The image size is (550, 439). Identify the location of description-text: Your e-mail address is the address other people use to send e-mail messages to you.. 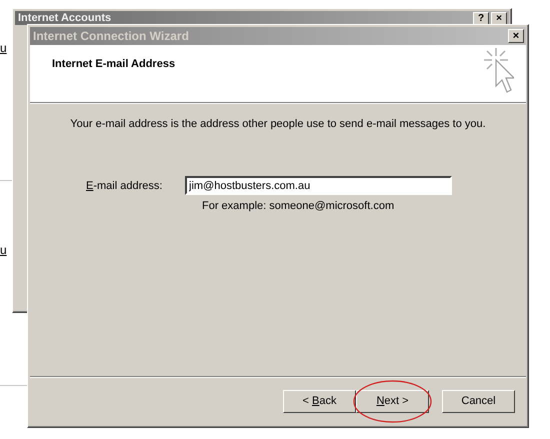
(278, 124).